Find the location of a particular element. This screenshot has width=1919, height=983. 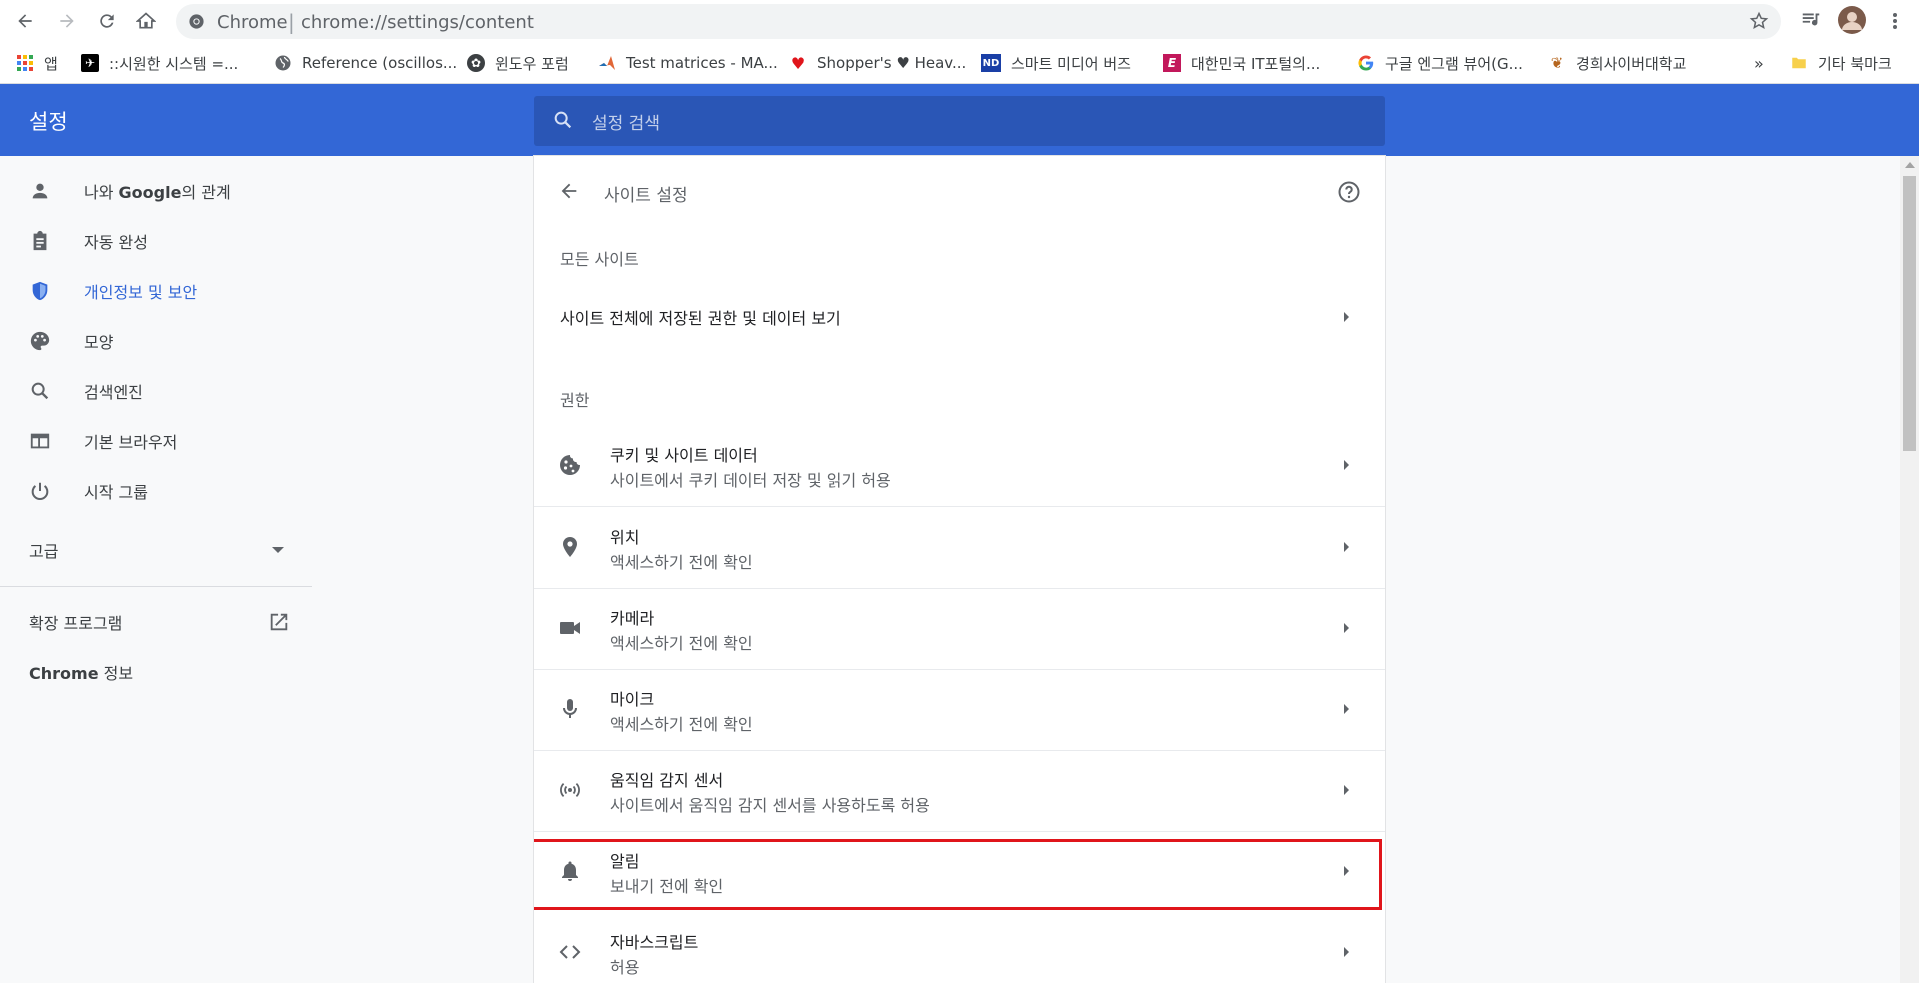

forward-icon is located at coordinates (67, 21).